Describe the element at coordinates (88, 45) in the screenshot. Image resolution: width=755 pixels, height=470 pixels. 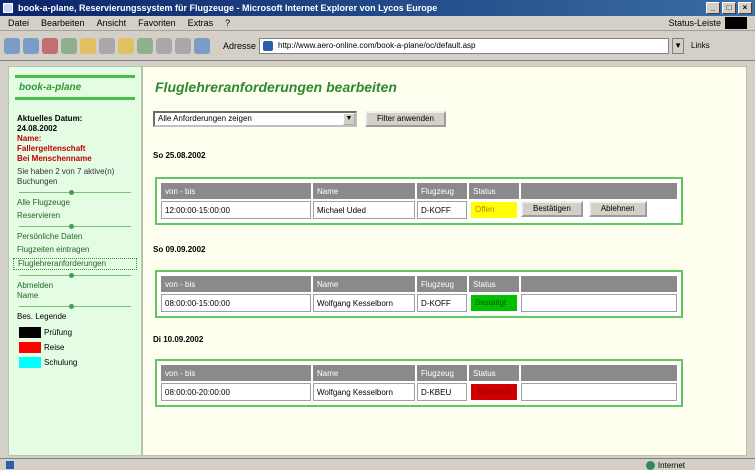
I see `home-icon` at that location.